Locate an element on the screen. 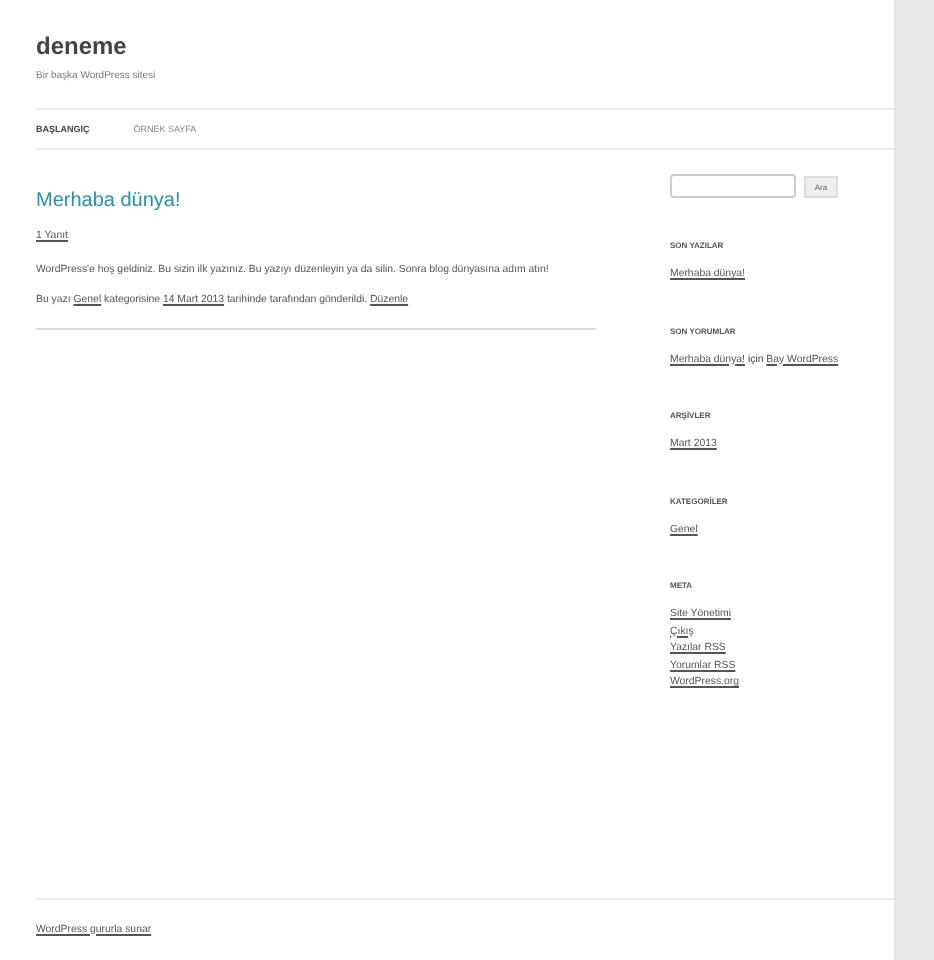  site-title: deneme is located at coordinates (465, 46).